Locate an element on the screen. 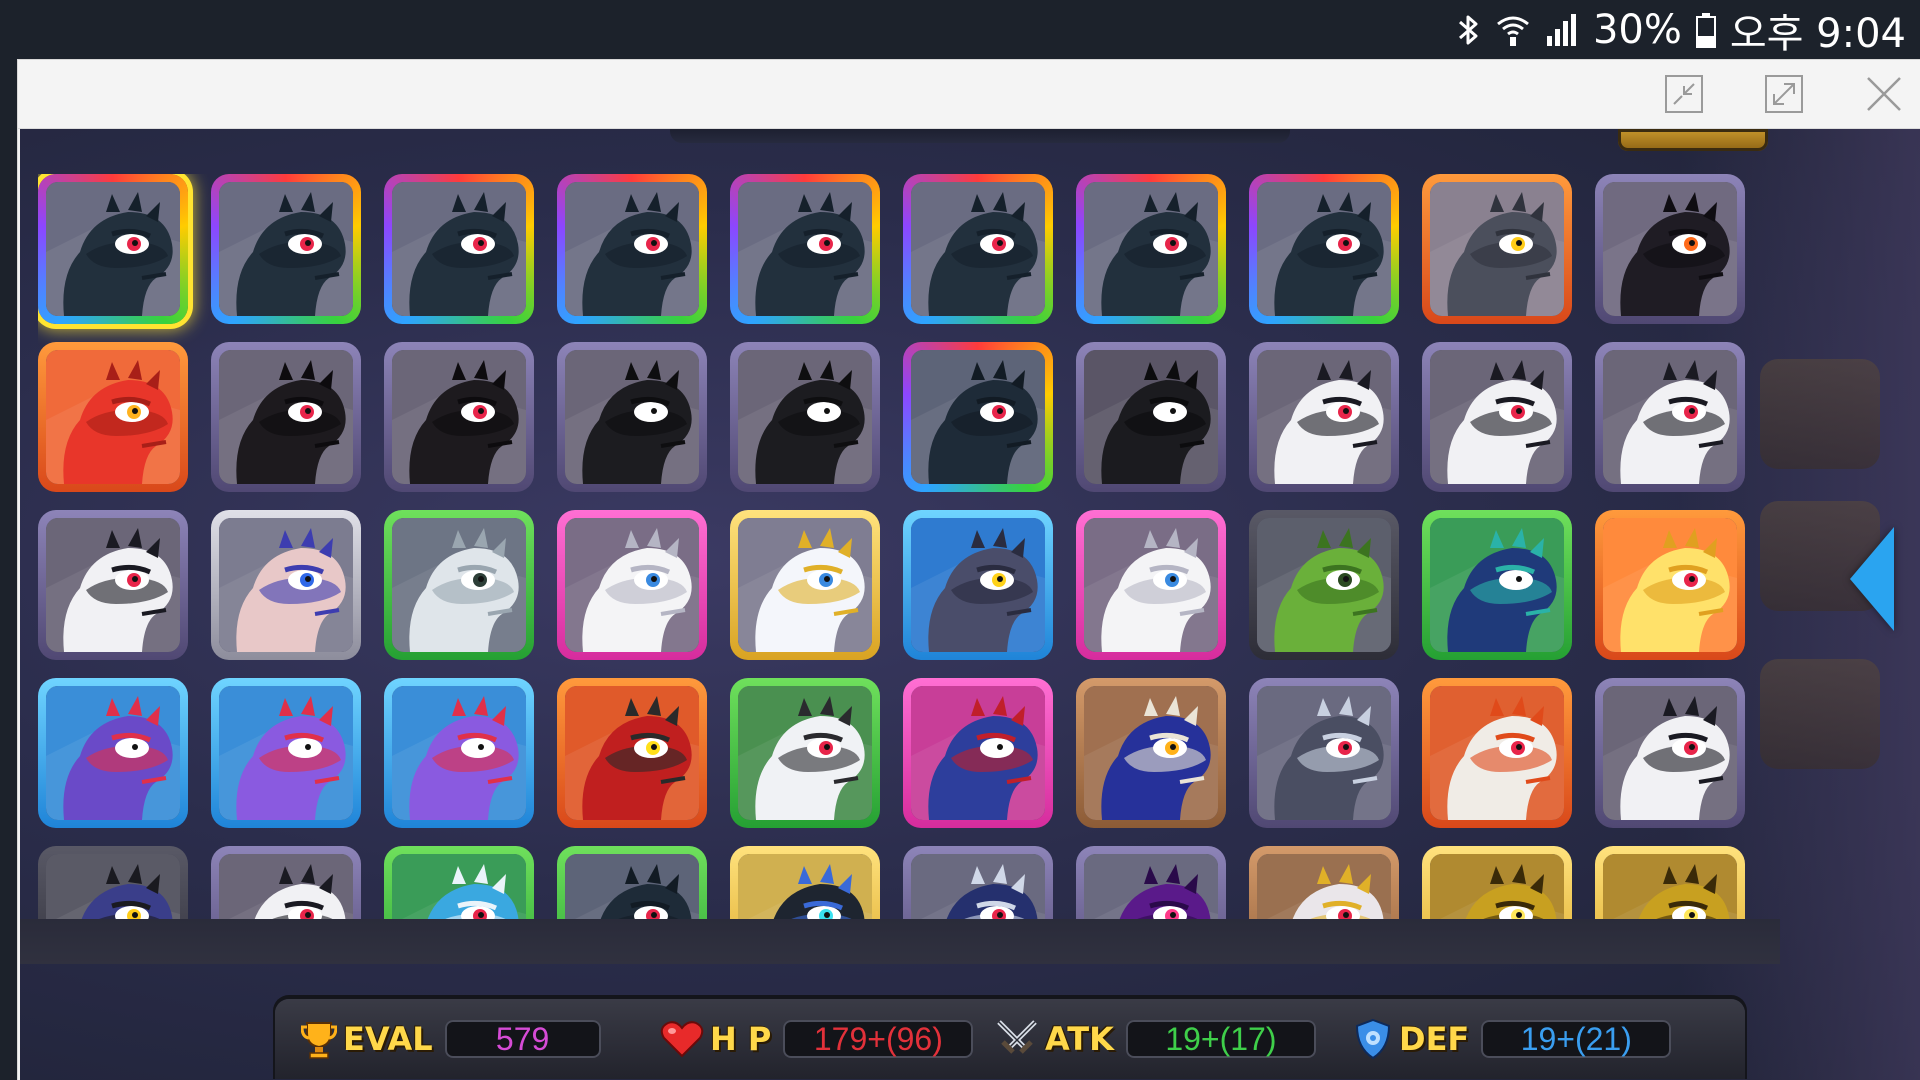 The image size is (1920, 1080). dragon-white-ghost-image is located at coordinates (459, 585).